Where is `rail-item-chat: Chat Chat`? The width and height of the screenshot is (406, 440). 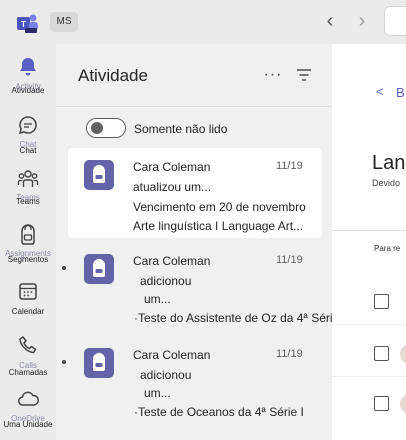 rail-item-chat: Chat Chat is located at coordinates (28, 134).